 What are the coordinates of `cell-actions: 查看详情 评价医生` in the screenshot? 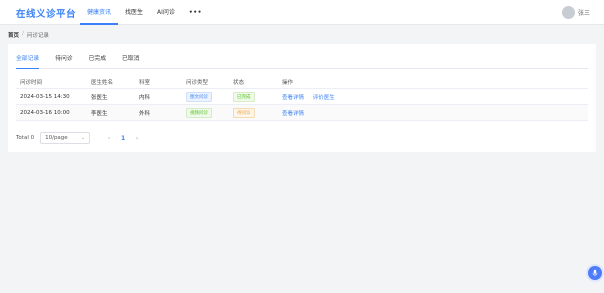 It's located at (338, 97).